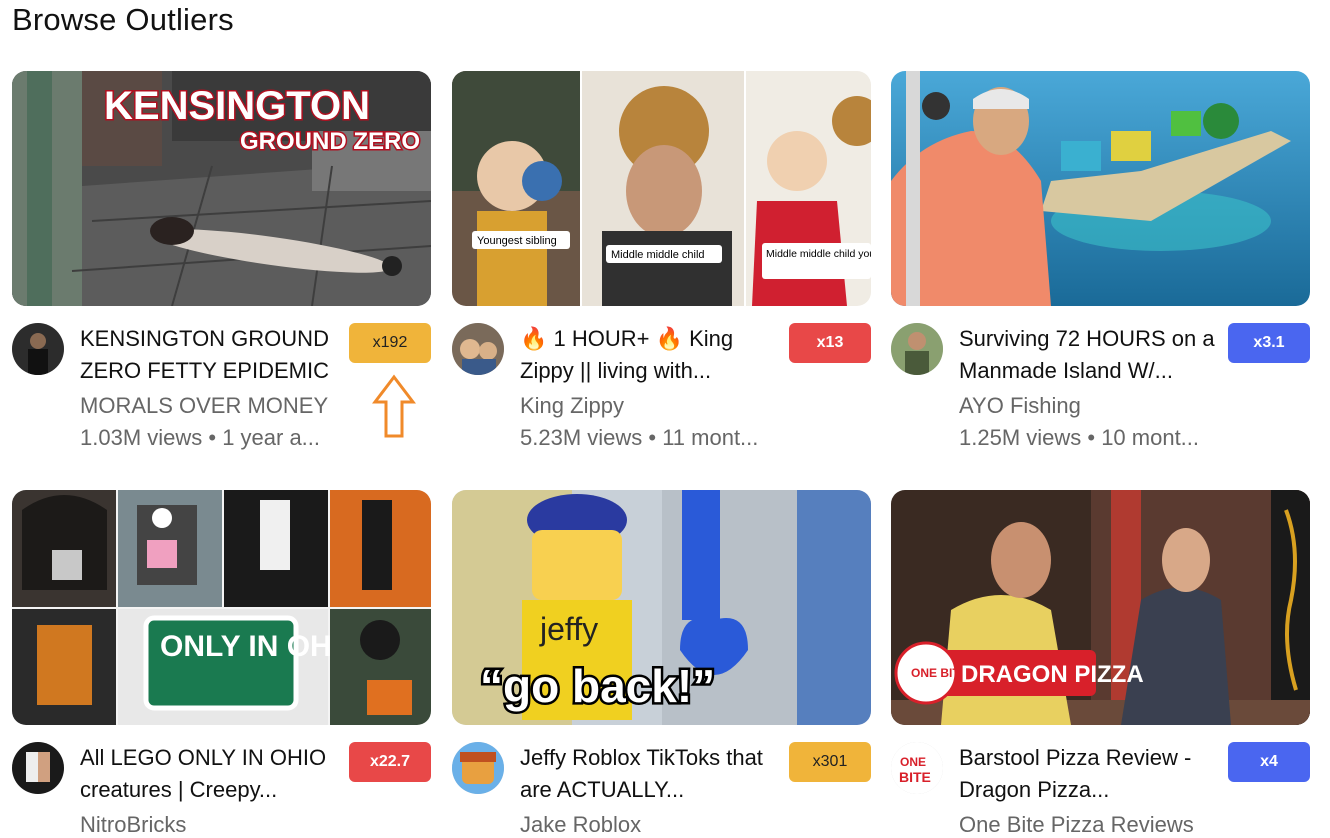 This screenshot has height=838, width=1330. What do you see at coordinates (1124, 406) in the screenshot?
I see `channel-name: AYO Fishing` at bounding box center [1124, 406].